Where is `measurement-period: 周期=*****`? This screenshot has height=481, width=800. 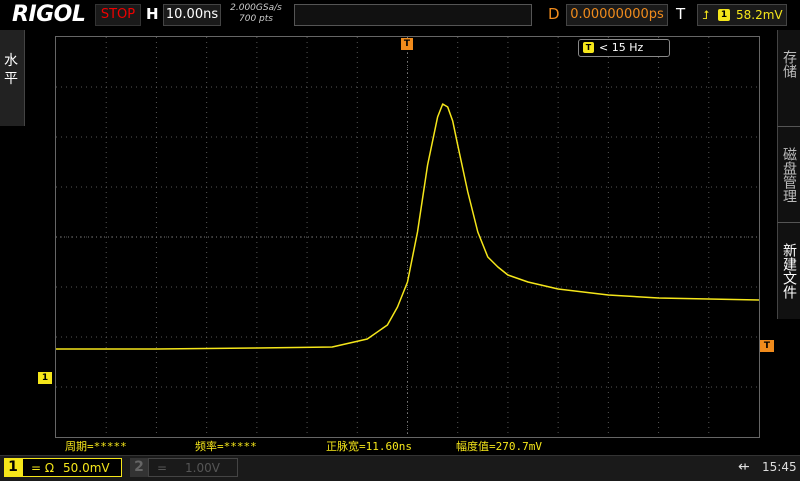 measurement-period: 周期=***** is located at coordinates (96, 446).